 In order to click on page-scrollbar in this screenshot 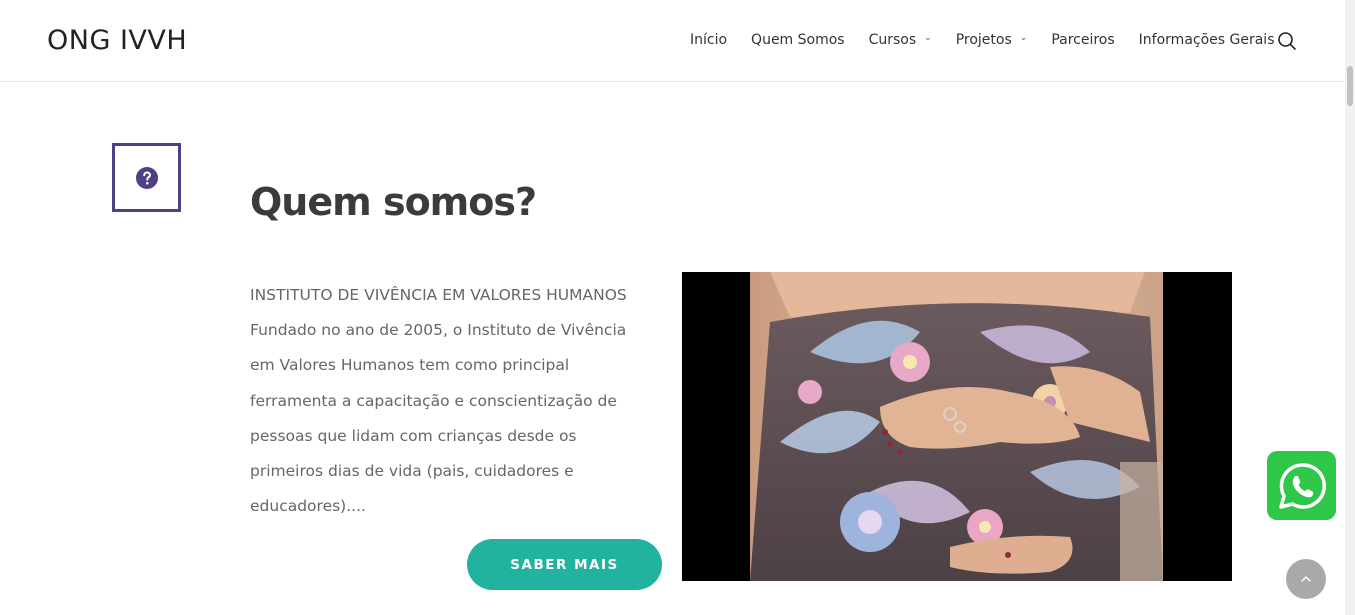, I will do `click(1350, 307)`.